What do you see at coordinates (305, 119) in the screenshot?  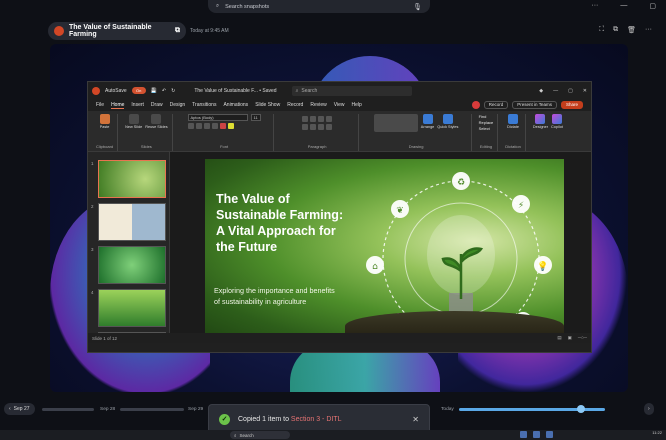 I see `bullets-icon` at bounding box center [305, 119].